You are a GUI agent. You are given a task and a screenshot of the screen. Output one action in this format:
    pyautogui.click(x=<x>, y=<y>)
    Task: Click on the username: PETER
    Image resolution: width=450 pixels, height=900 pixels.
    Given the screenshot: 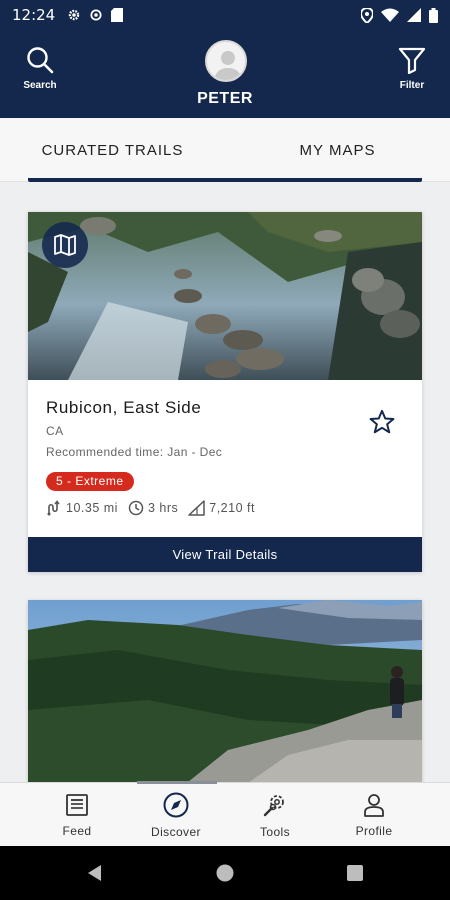 What is the action you would take?
    pyautogui.click(x=225, y=98)
    